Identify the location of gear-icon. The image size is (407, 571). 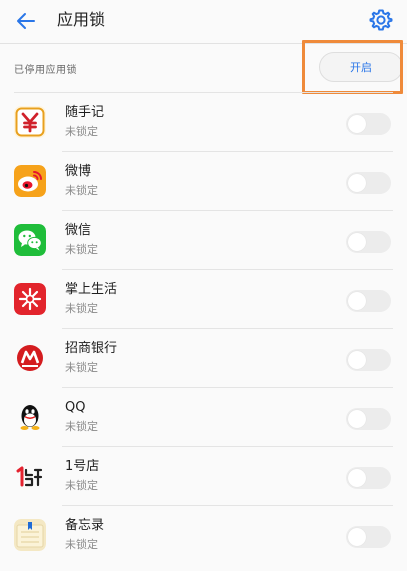
(381, 20).